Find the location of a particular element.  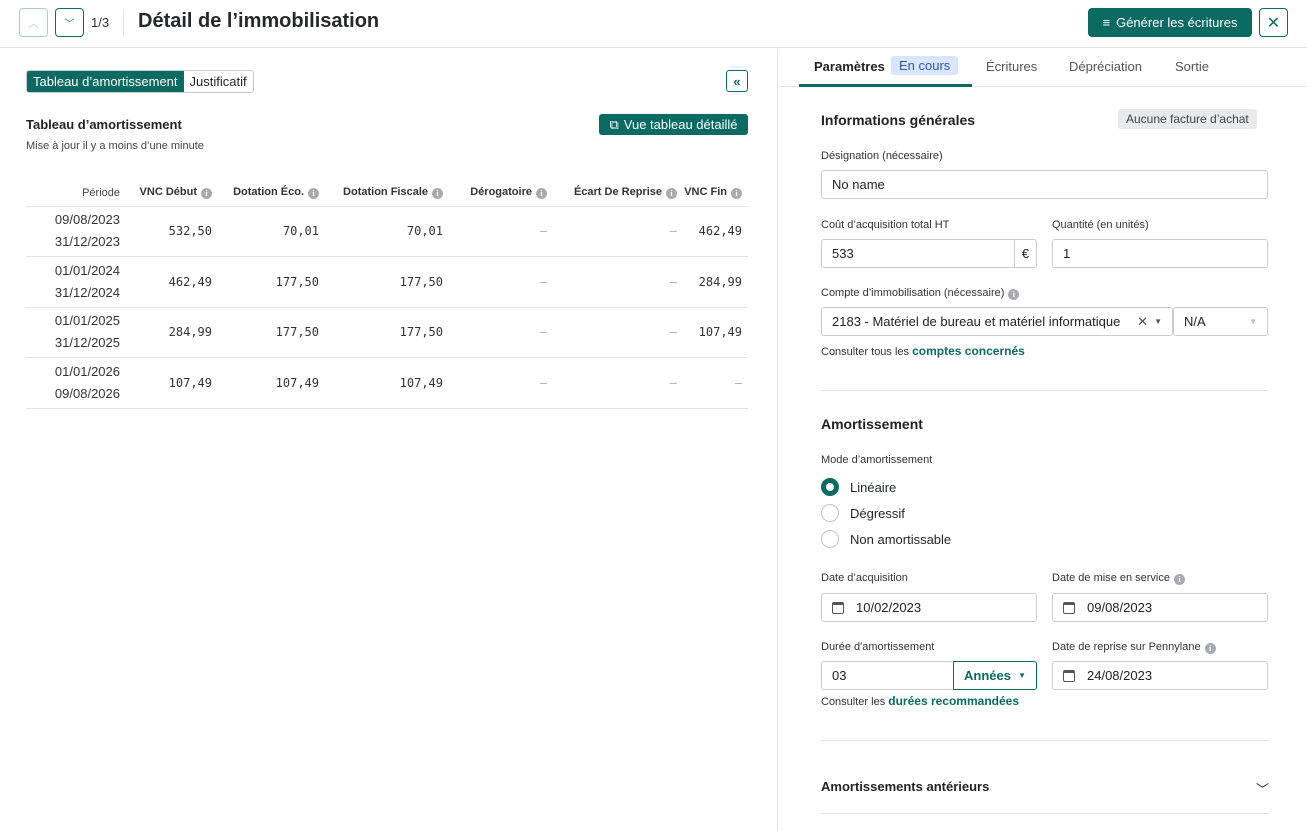

general-info-title: Informations générales is located at coordinates (898, 120).